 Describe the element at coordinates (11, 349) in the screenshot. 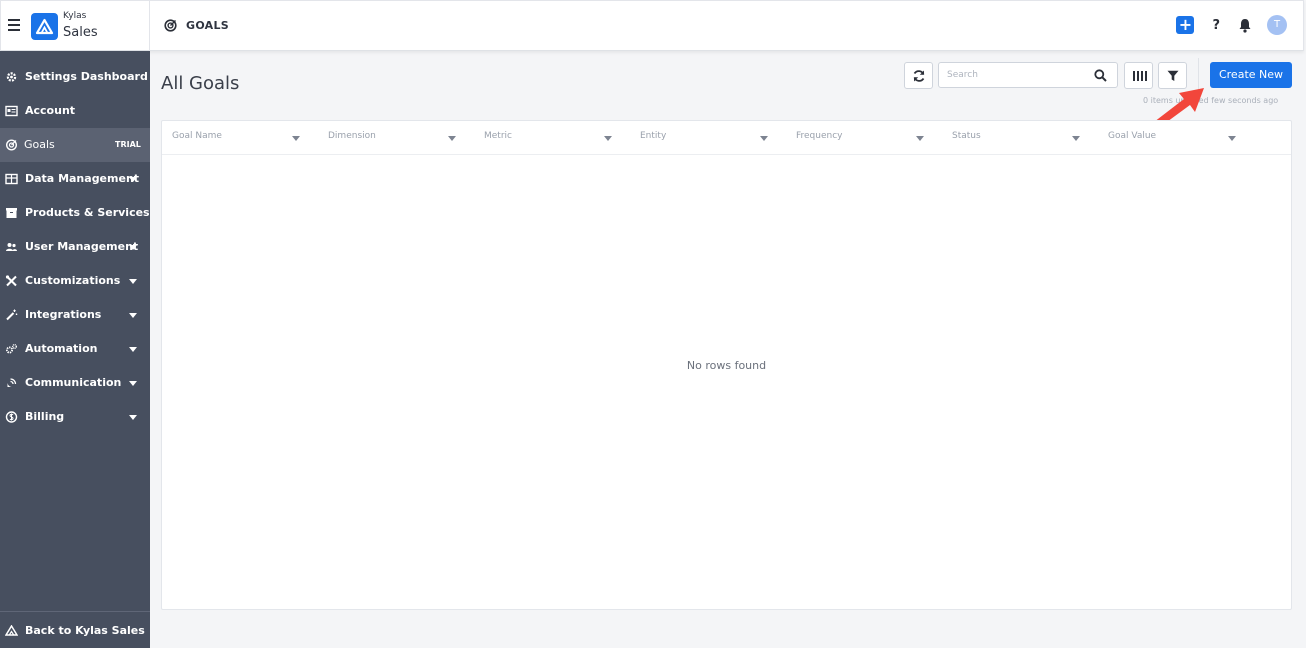

I see `cogs-icon` at that location.